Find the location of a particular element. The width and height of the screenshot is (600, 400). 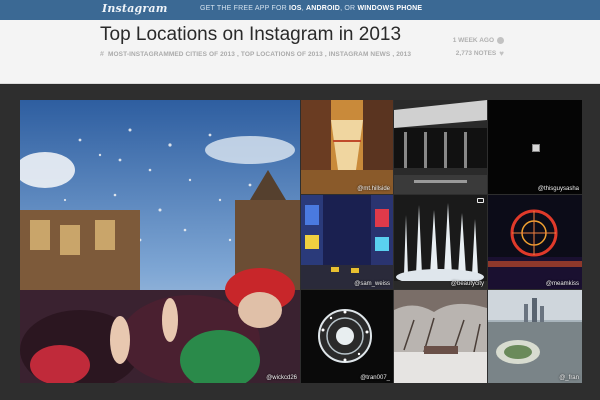

photo-tile: @beautycity is located at coordinates (440, 242).